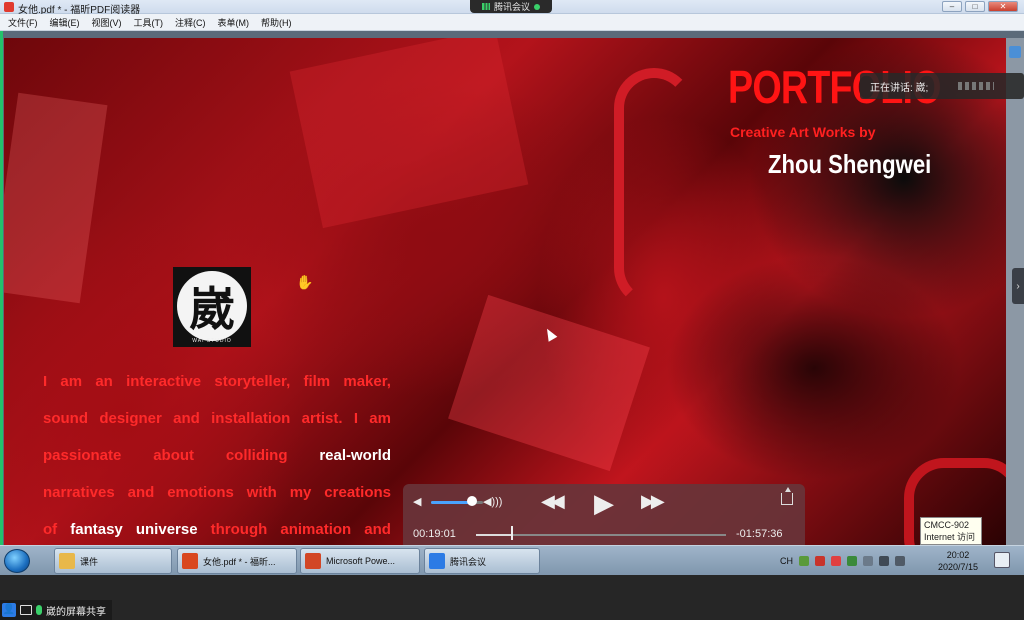 This screenshot has height=620, width=1024. Describe the element at coordinates (900, 561) in the screenshot. I see `speaker-icon` at that location.